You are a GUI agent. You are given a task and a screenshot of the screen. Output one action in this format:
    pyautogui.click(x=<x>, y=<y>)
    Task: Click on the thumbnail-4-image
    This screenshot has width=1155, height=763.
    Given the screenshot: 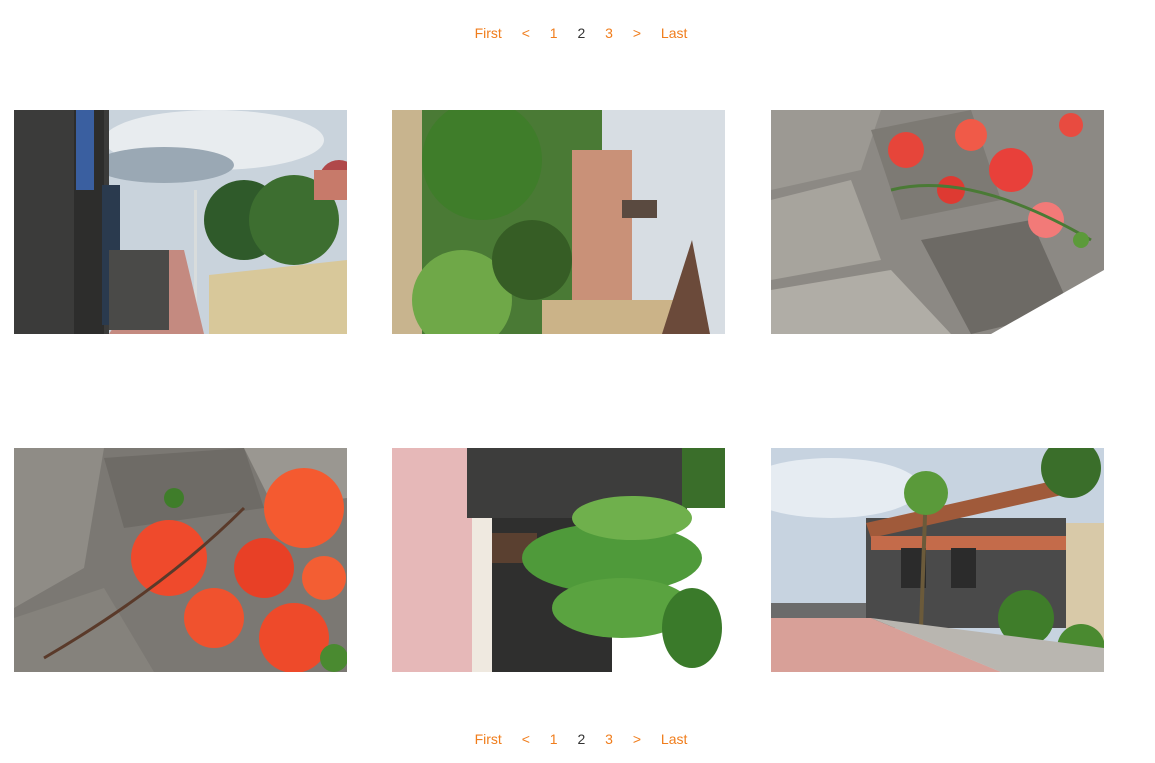 What is the action you would take?
    pyautogui.click(x=180, y=560)
    